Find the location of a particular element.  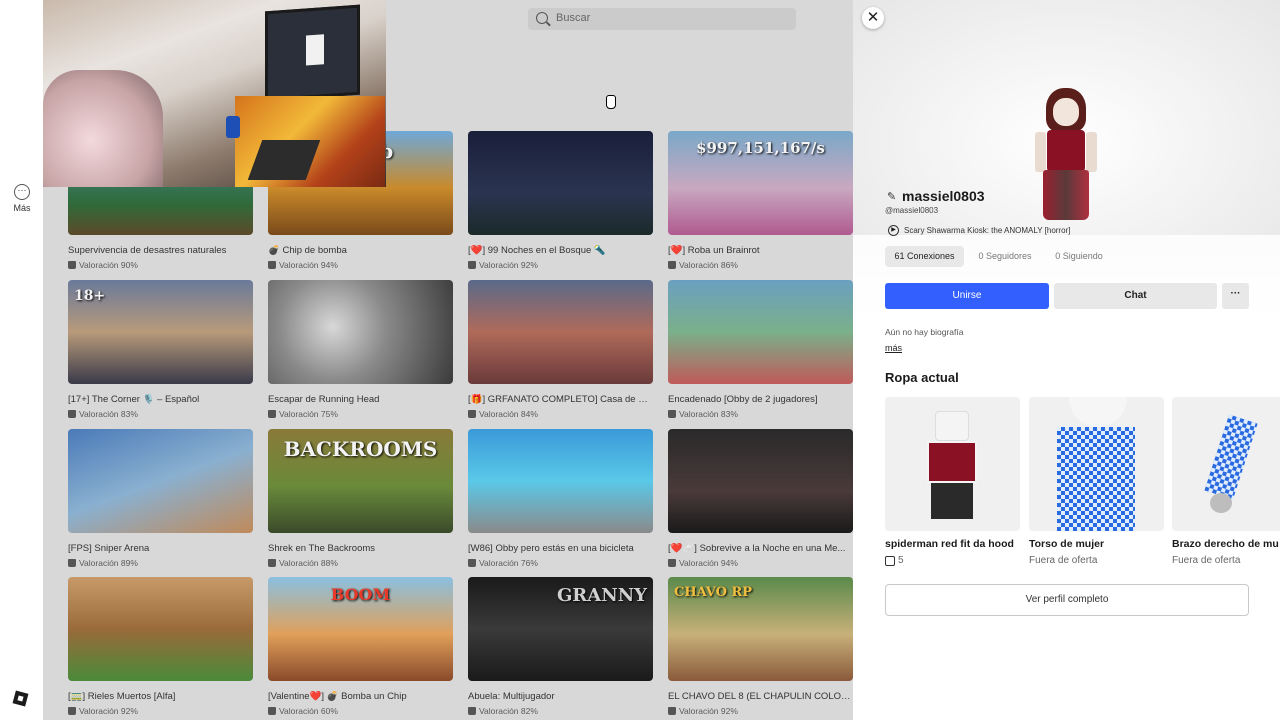

game-rating: Valoración 94% is located at coordinates (308, 265).